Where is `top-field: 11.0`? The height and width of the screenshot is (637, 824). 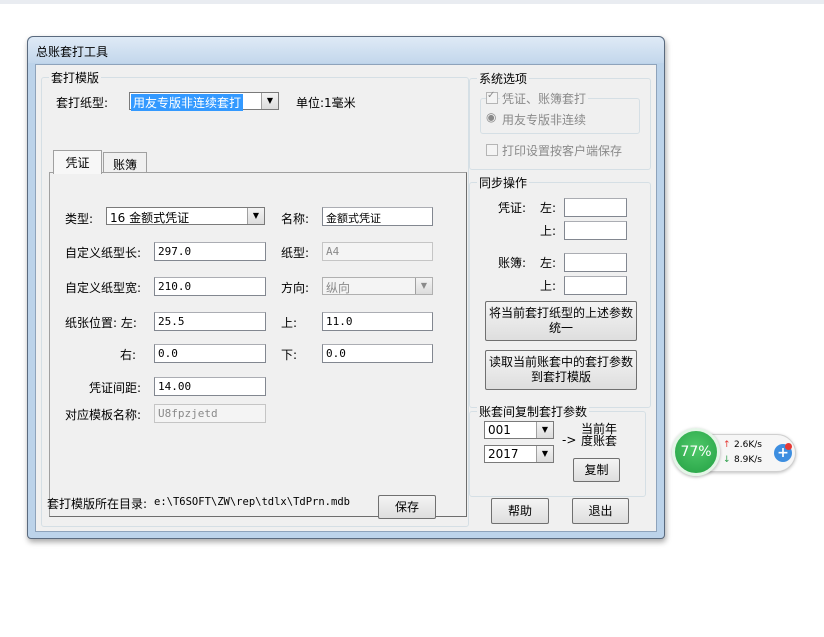 top-field: 11.0 is located at coordinates (377, 321).